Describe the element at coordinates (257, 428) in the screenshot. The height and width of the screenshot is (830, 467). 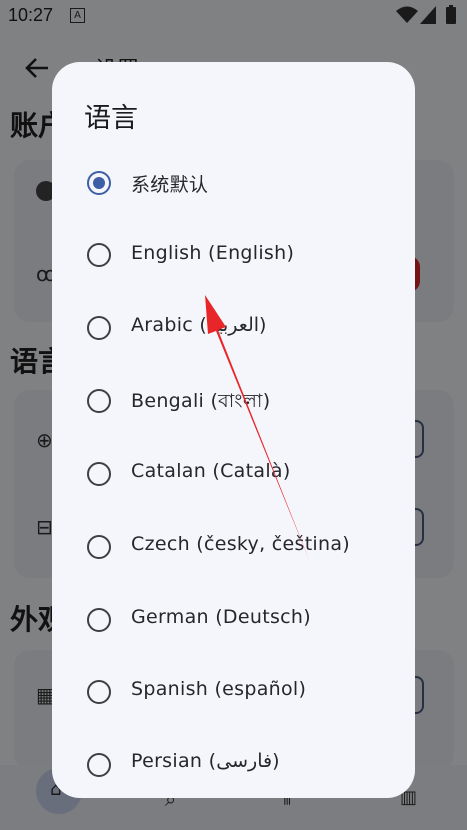
I see `annotation-arrow` at that location.